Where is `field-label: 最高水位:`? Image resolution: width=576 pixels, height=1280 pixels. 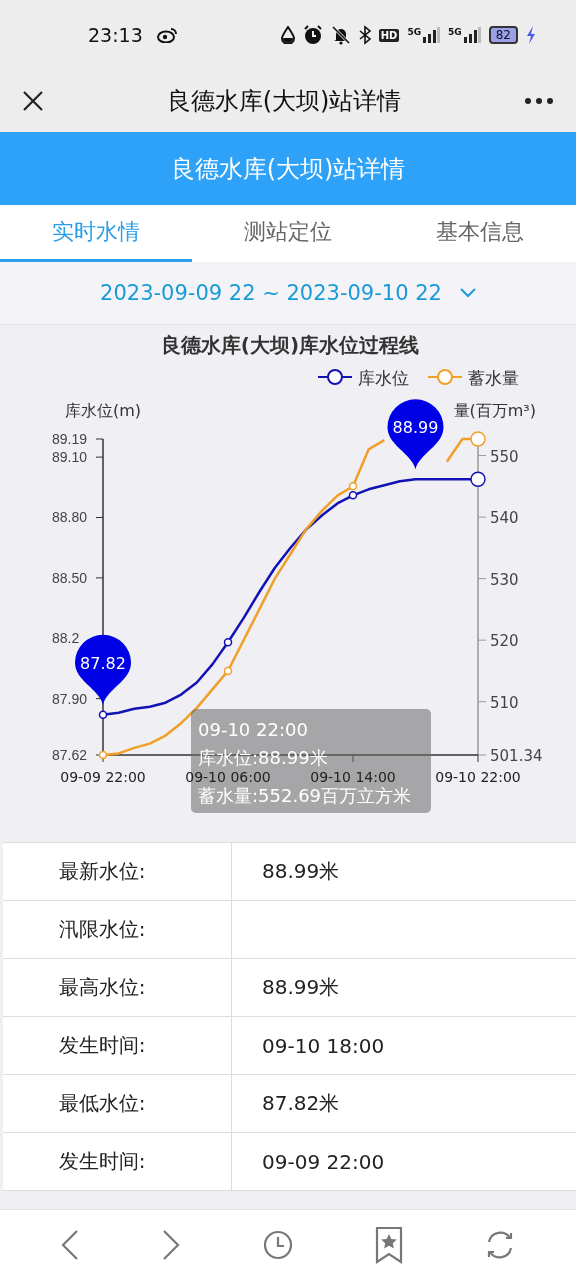
field-label: 最高水位: is located at coordinates (117, 988).